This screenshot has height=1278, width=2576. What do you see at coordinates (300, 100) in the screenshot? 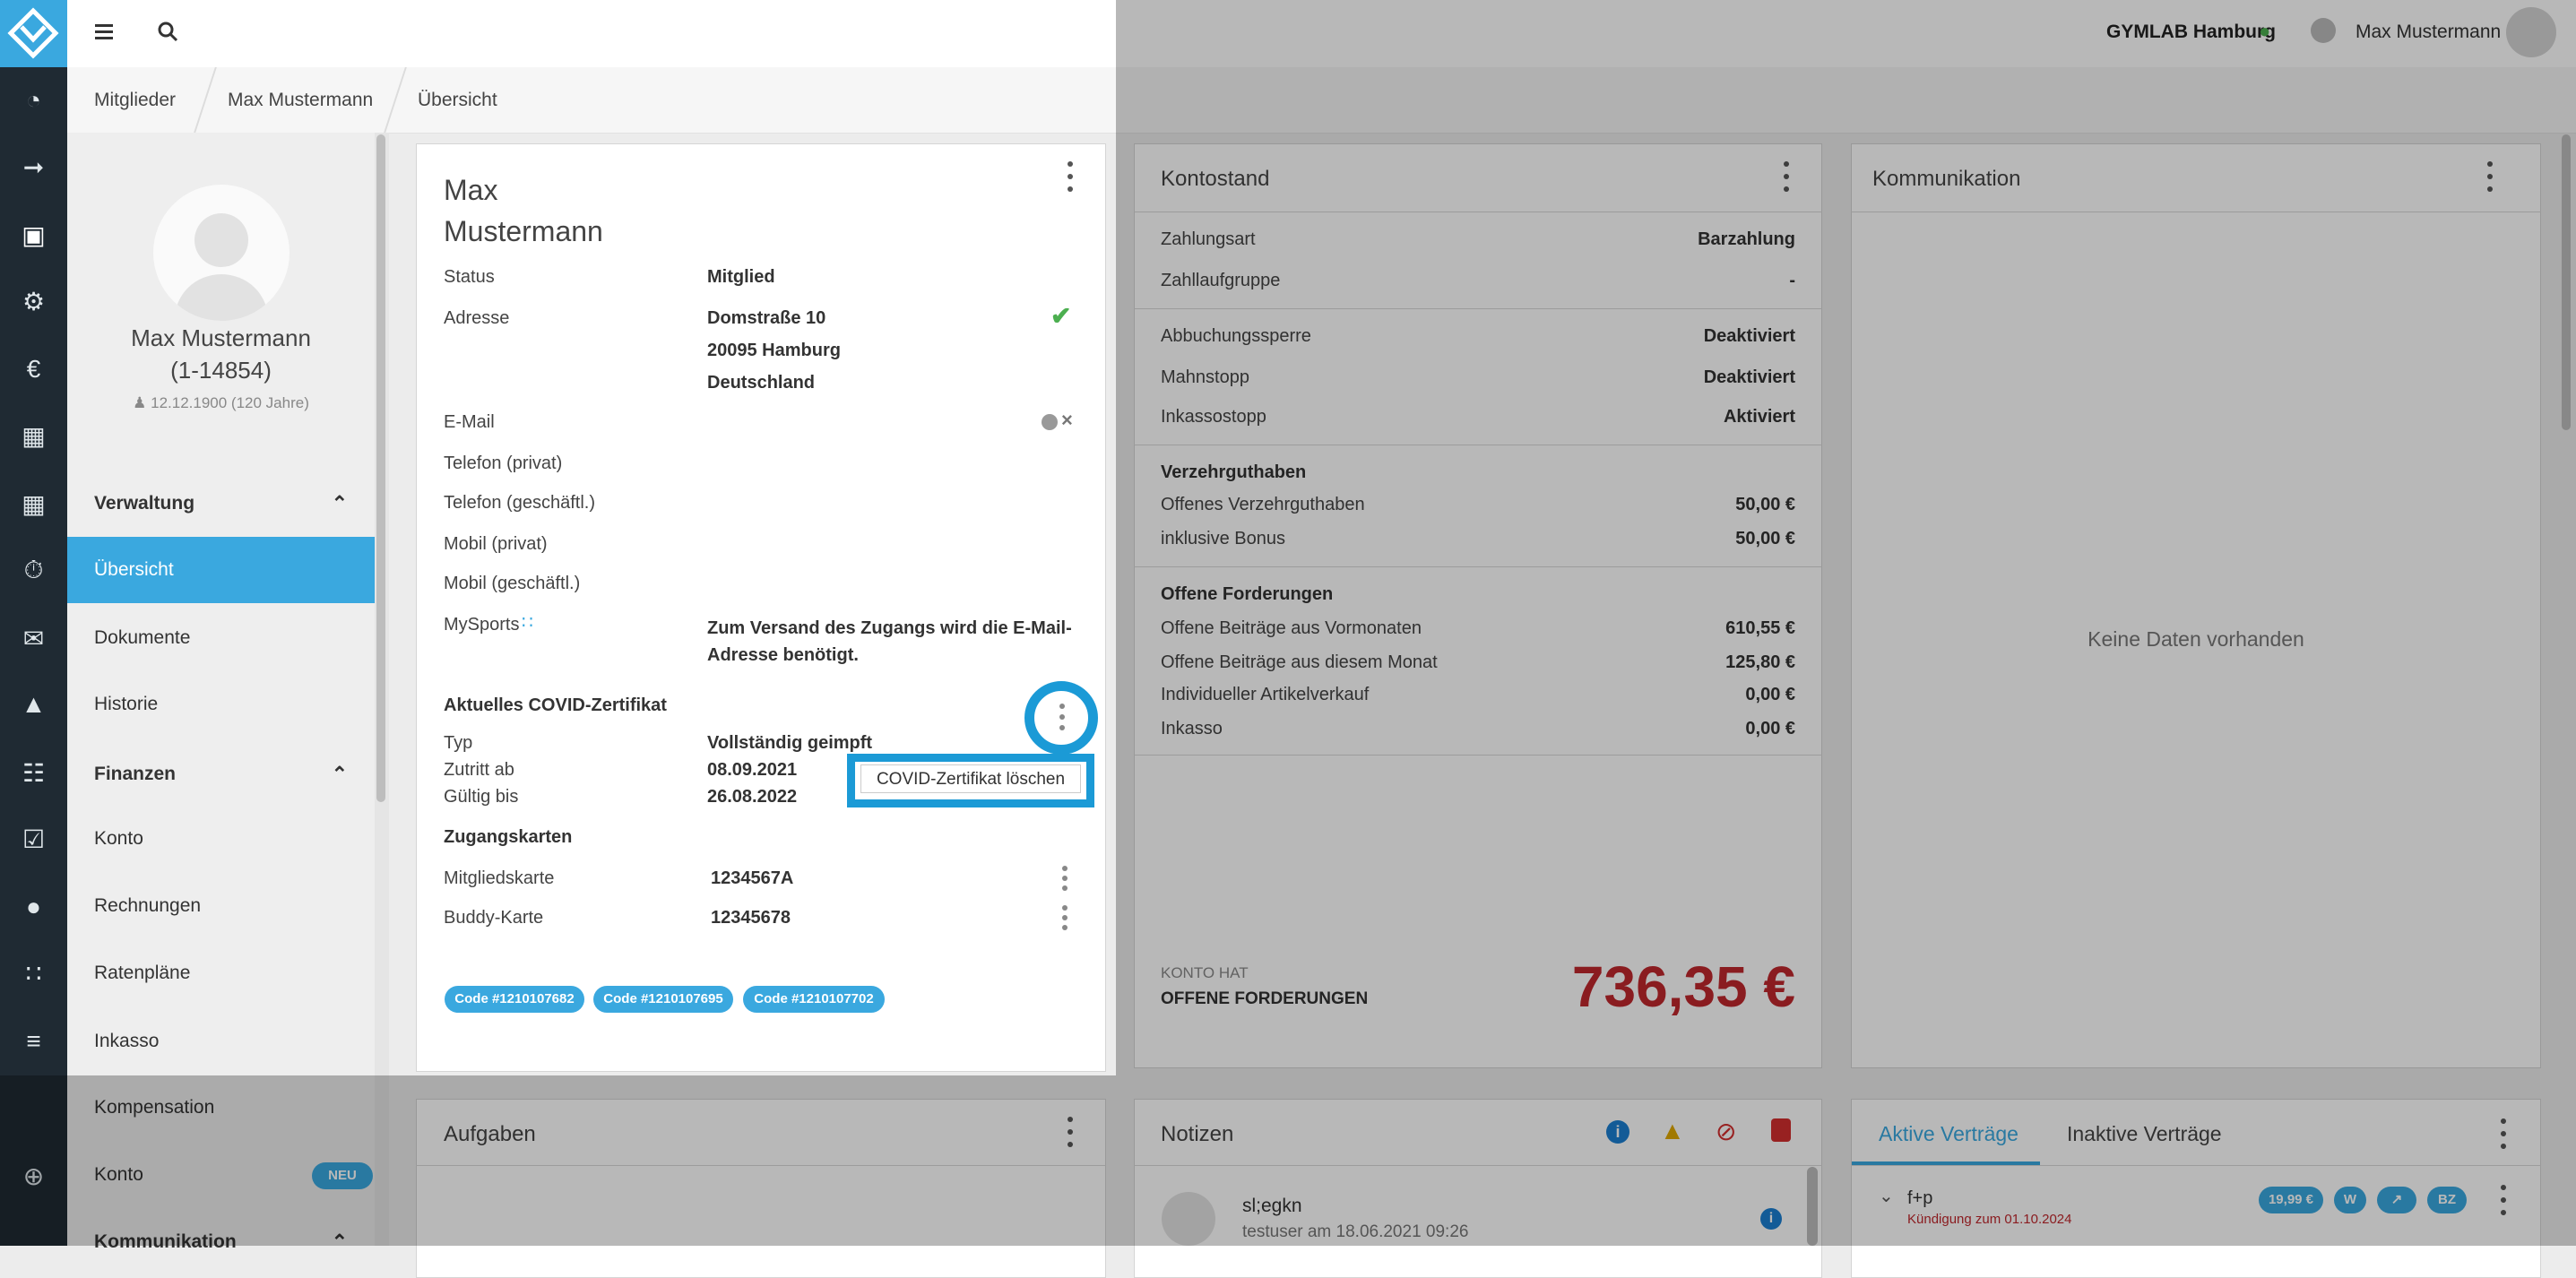
I see `breadcrumb-member: Max Mustermann` at bounding box center [300, 100].